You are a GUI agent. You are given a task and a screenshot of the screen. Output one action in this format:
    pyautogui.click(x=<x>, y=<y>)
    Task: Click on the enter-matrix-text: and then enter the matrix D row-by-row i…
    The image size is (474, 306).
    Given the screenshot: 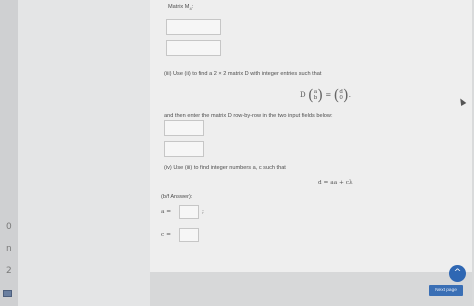 What is the action you would take?
    pyautogui.click(x=248, y=116)
    